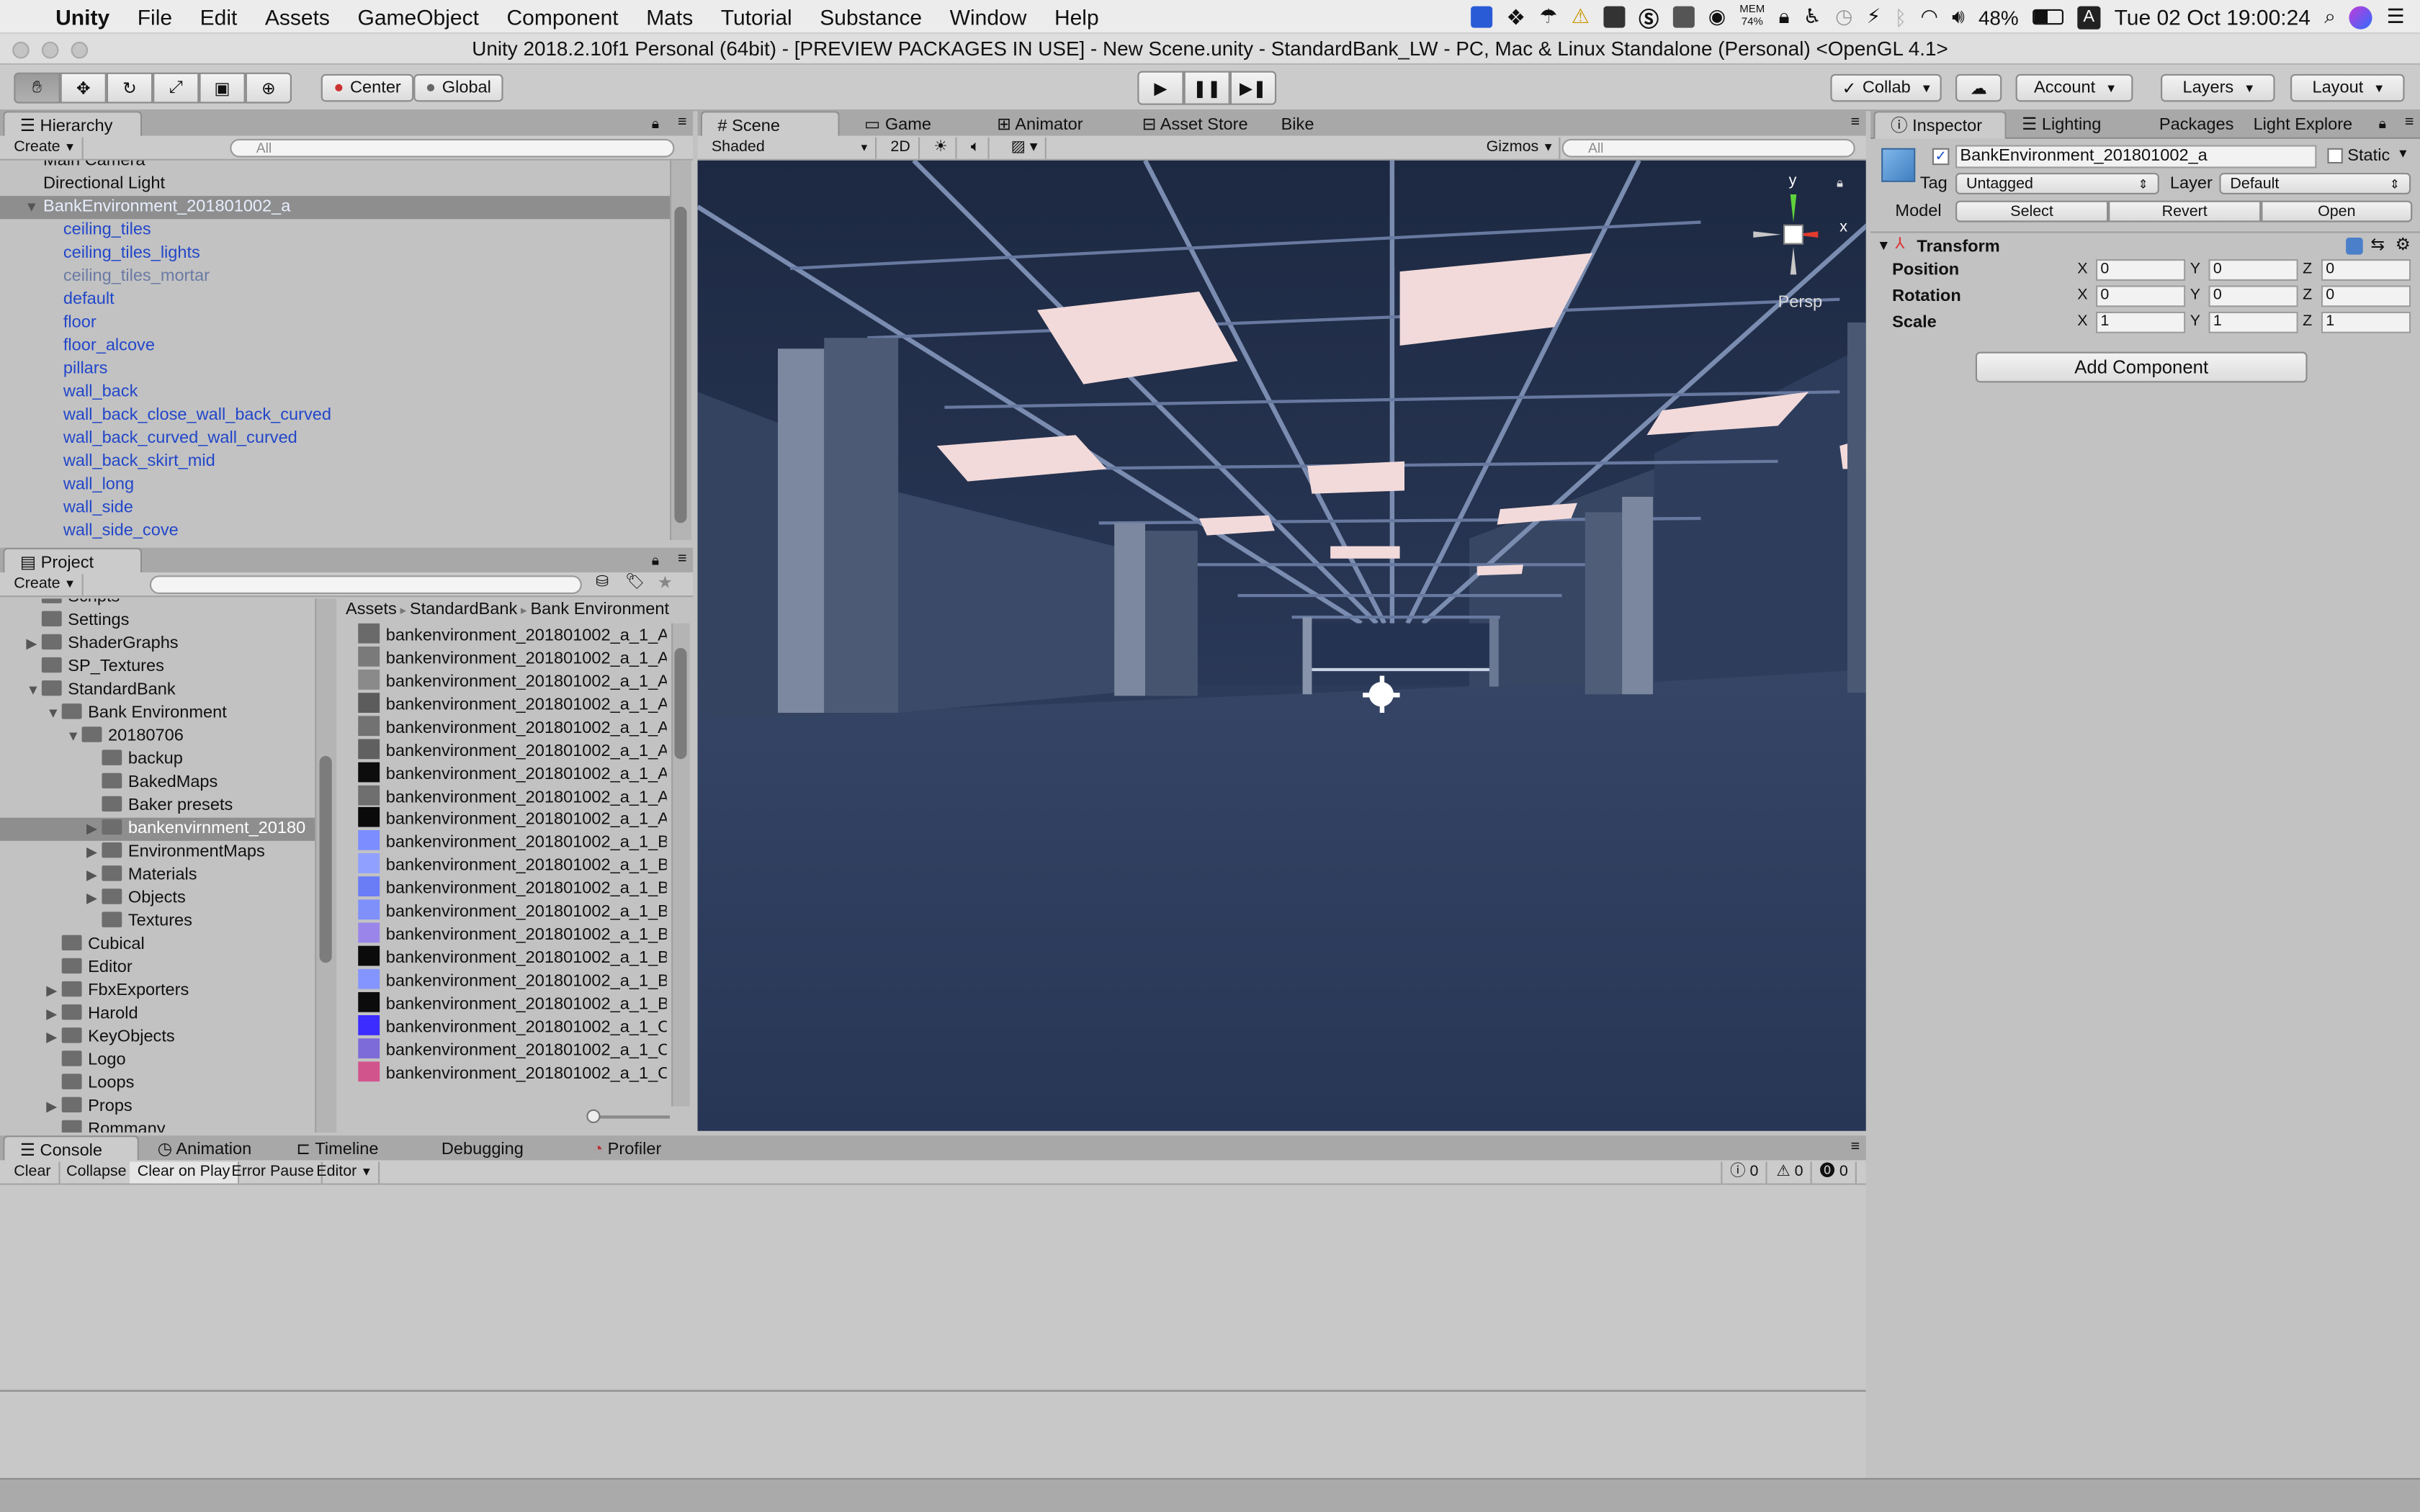 This screenshot has height=1512, width=2420. Describe the element at coordinates (367, 87) in the screenshot. I see `pivot-center-button: ● Center` at that location.